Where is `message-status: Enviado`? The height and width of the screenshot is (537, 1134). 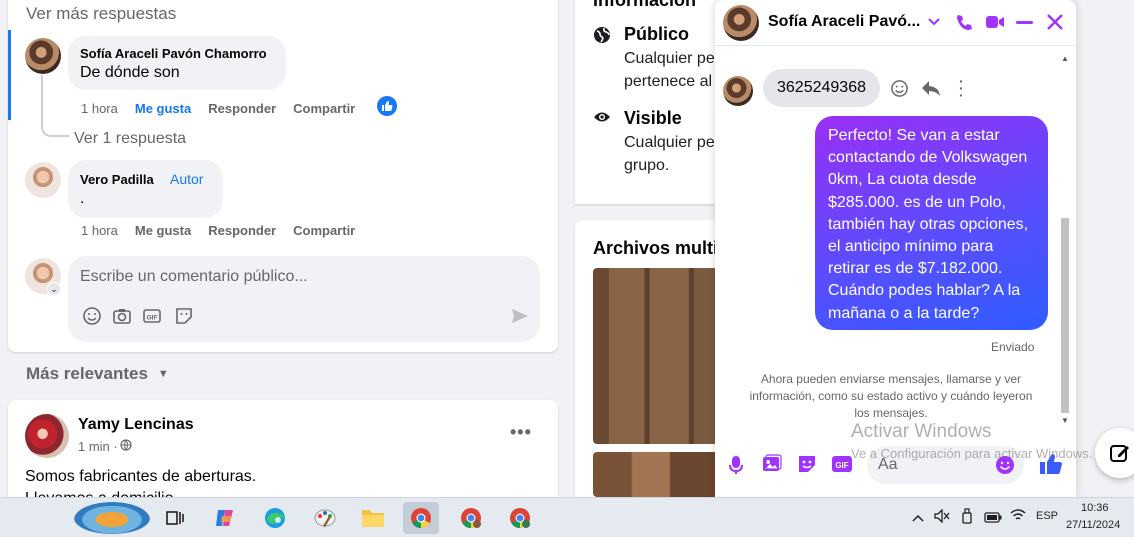
message-status: Enviado is located at coordinates (1013, 347).